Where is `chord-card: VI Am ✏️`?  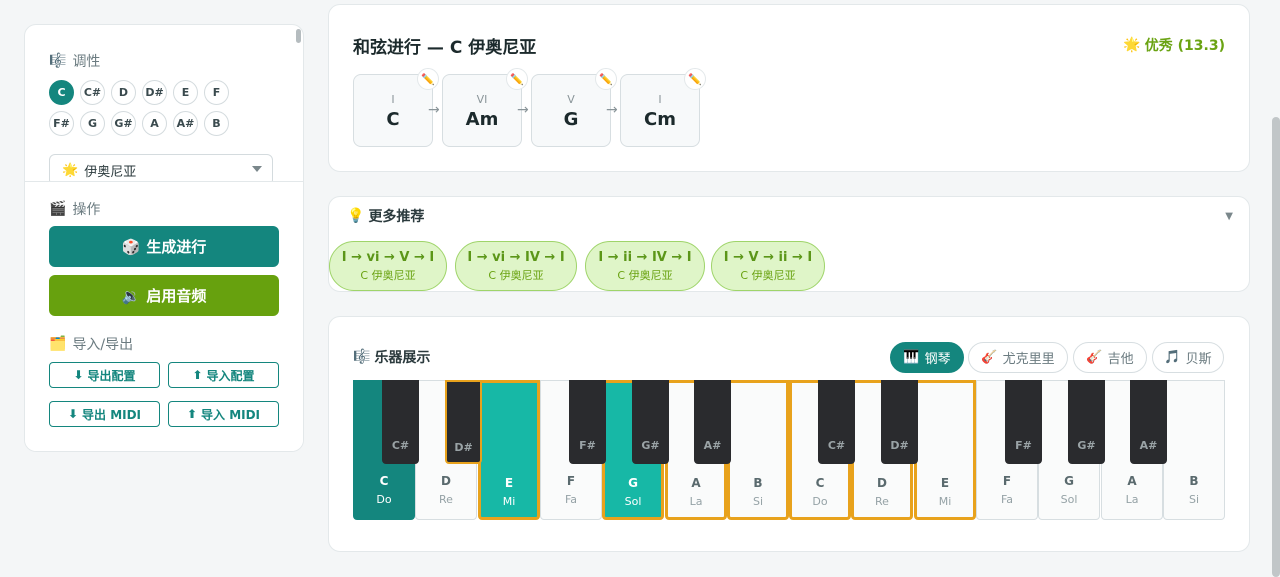 chord-card: VI Am ✏️ is located at coordinates (485, 107).